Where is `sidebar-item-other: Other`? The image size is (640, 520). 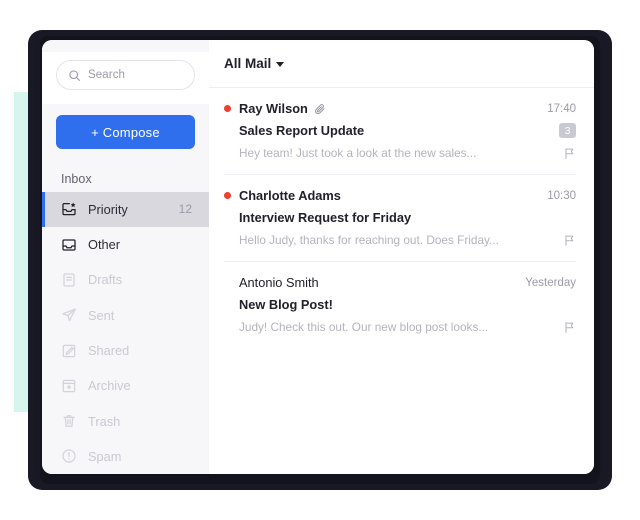 sidebar-item-other: Other is located at coordinates (125, 244).